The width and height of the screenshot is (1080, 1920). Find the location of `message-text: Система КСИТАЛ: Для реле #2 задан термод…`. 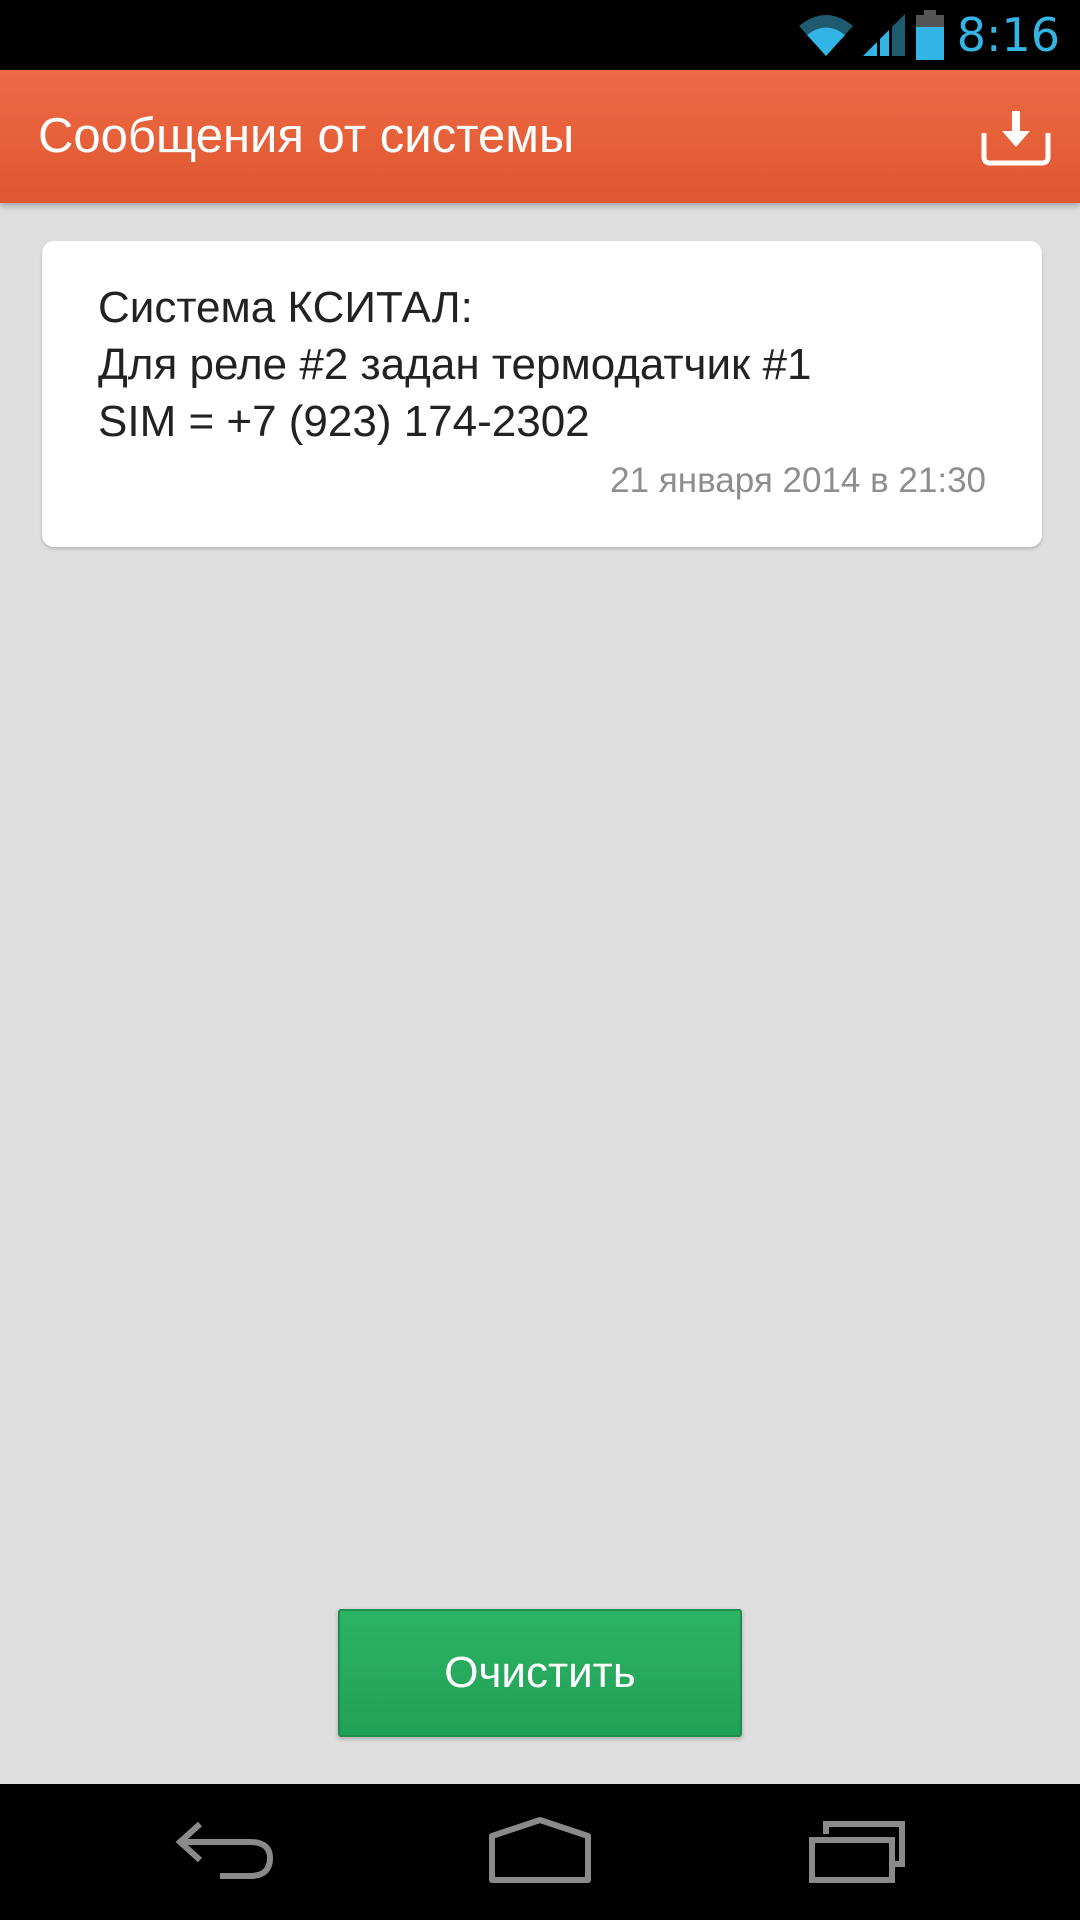

message-text: Система КСИТАЛ: Для реле #2 задан термод… is located at coordinates (455, 364).